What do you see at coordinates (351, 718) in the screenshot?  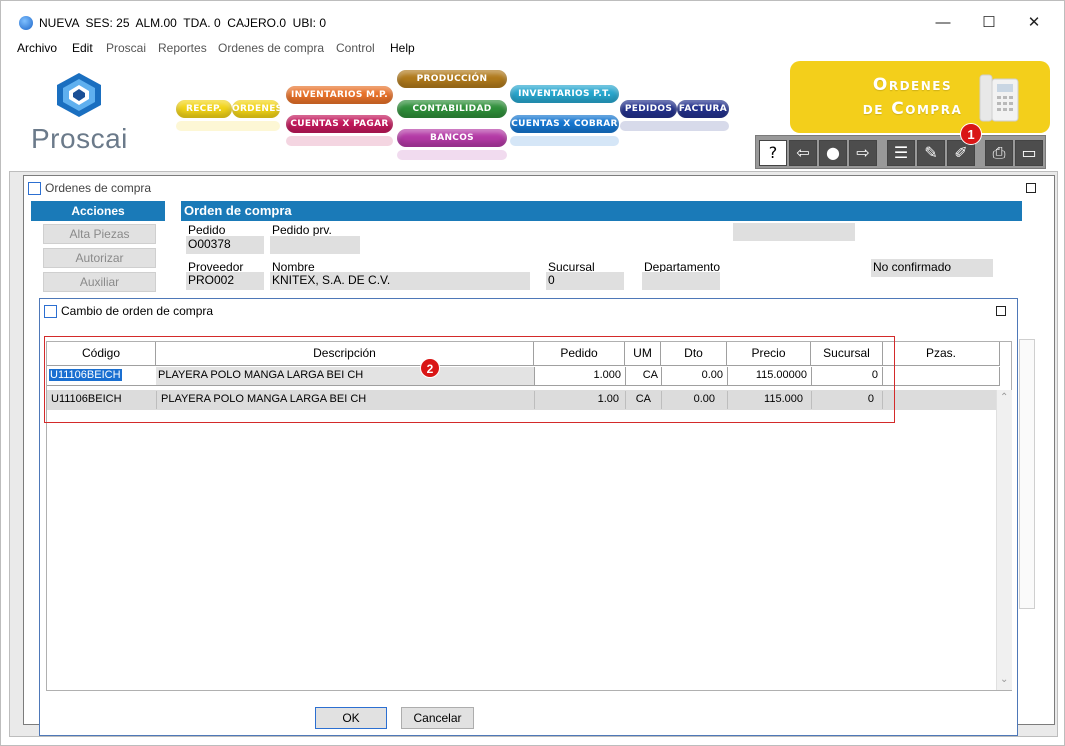 I see `ok-button: OK` at bounding box center [351, 718].